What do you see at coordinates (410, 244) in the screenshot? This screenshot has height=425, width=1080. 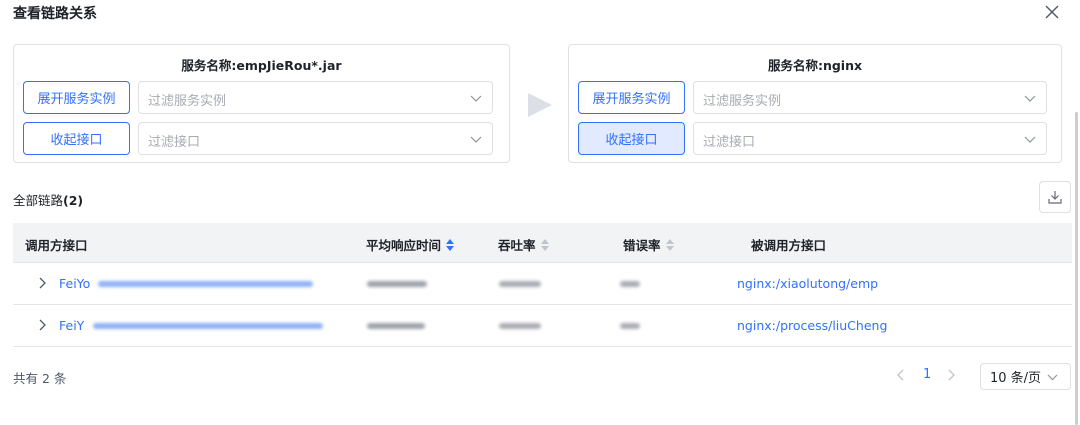 I see `column-avg-response-time: 平均响应时间` at bounding box center [410, 244].